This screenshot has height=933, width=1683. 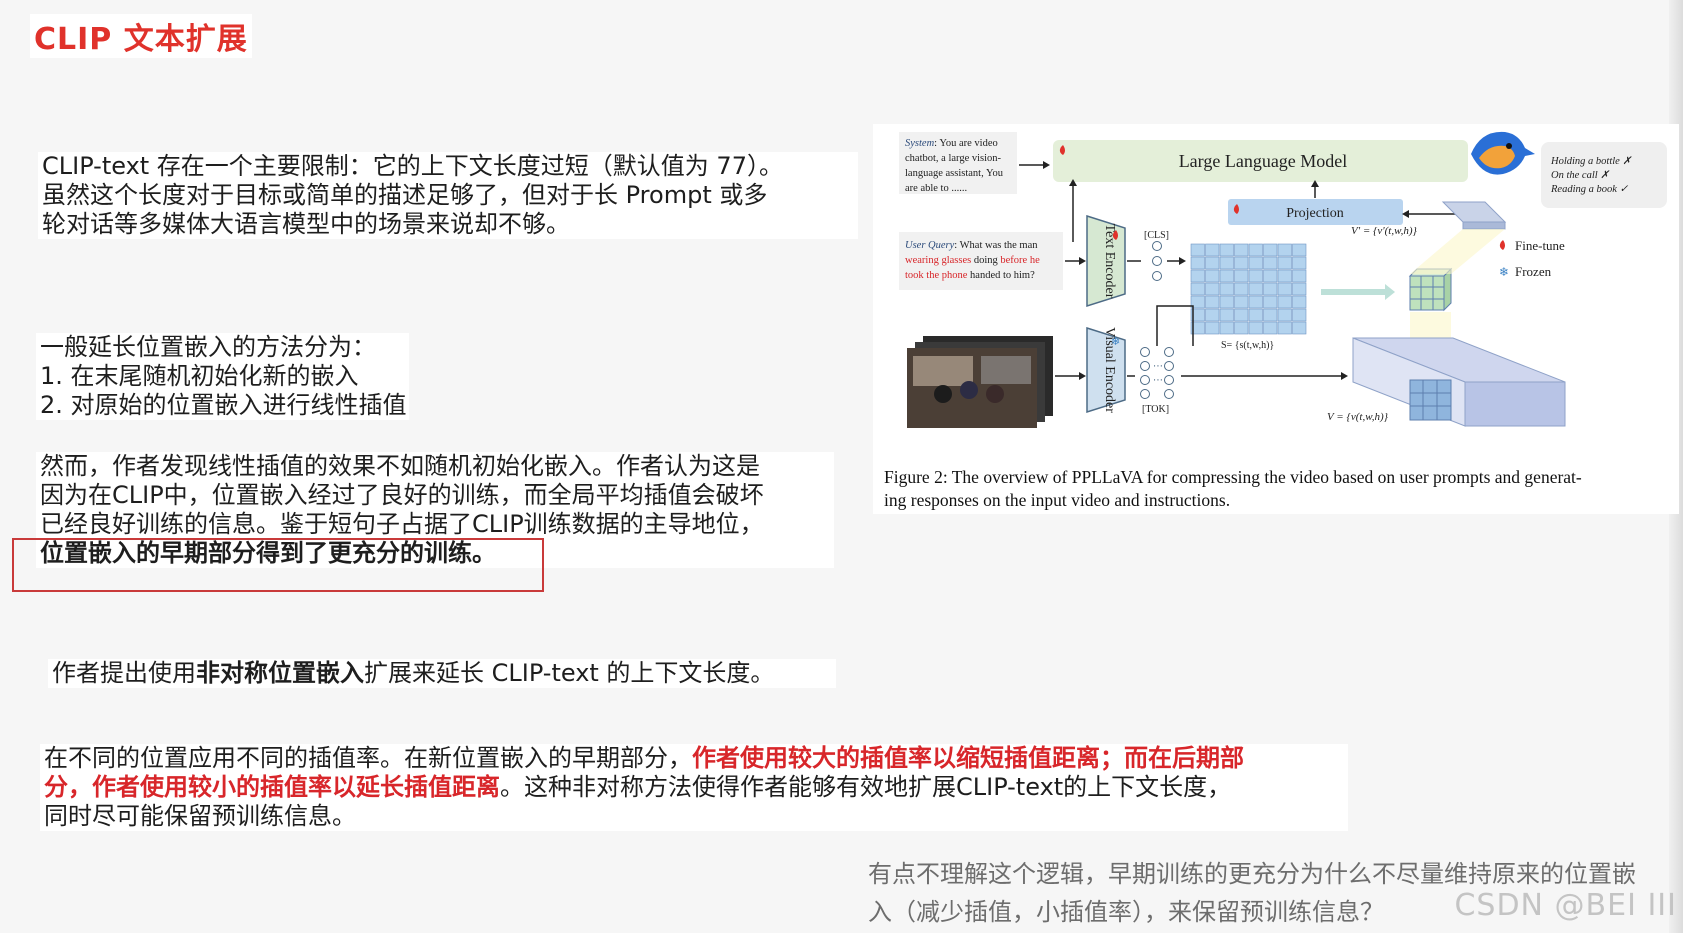 What do you see at coordinates (306, 224) in the screenshot?
I see `text-line: 轮对话等多媒体大语言模型中的场景来说却不够。` at bounding box center [306, 224].